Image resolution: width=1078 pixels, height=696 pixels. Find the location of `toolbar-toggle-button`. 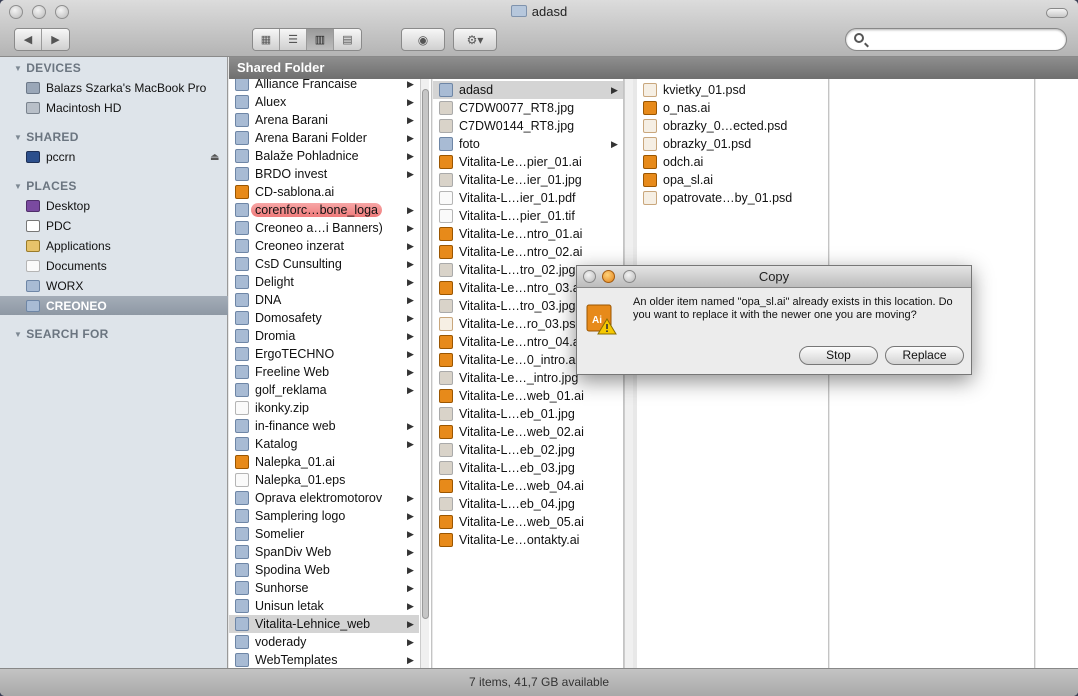

toolbar-toggle-button is located at coordinates (1057, 13).